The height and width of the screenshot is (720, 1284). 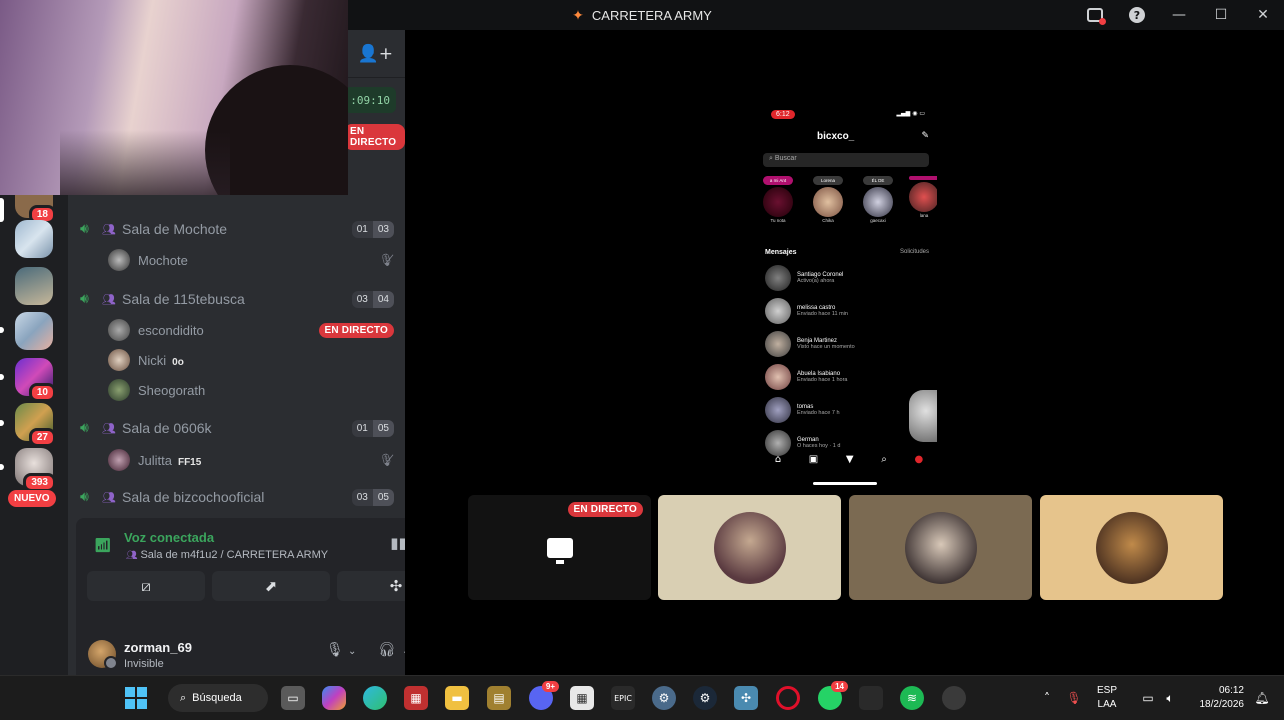 What do you see at coordinates (35, 425) in the screenshot?
I see `server-icon: 27` at bounding box center [35, 425].